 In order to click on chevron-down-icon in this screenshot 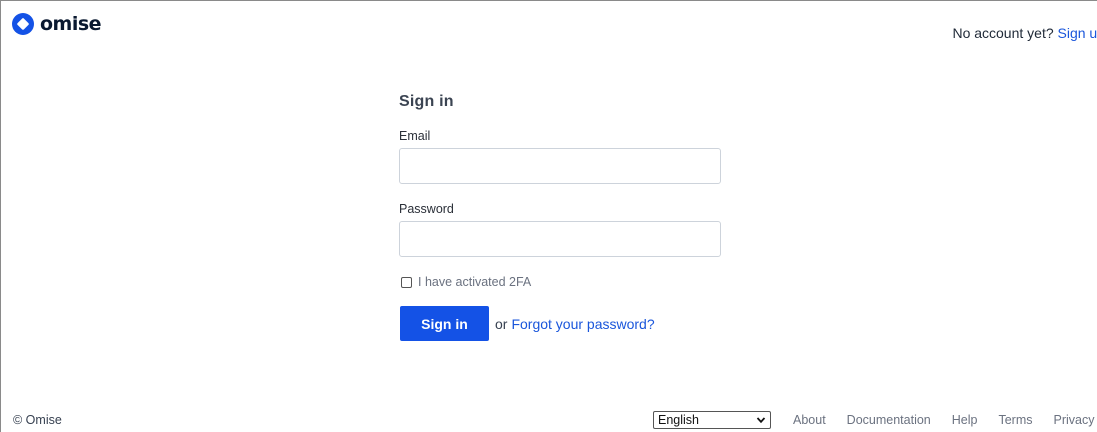, I will do `click(761, 420)`.